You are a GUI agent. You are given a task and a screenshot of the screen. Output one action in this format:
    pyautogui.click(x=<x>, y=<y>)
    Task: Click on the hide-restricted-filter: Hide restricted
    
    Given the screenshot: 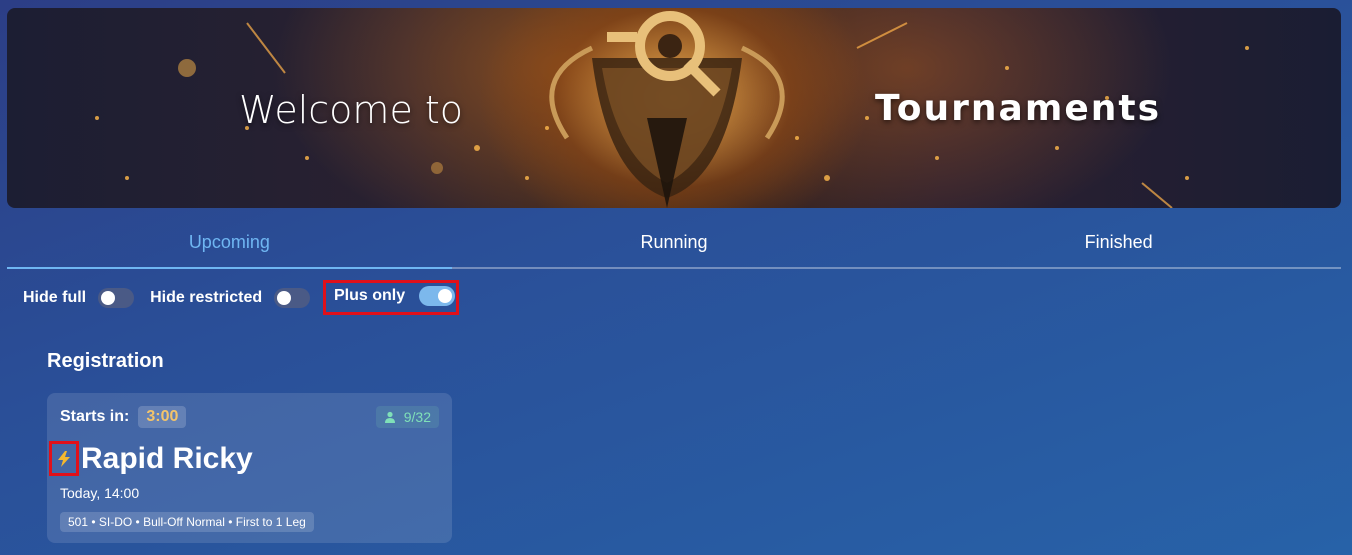 What is the action you would take?
    pyautogui.click(x=230, y=298)
    